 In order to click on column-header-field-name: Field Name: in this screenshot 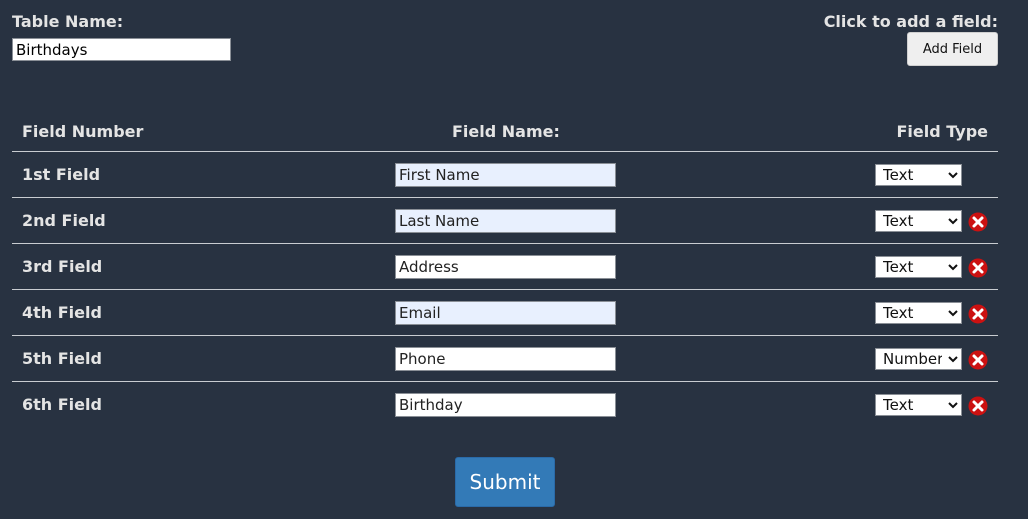, I will do `click(506, 131)`.